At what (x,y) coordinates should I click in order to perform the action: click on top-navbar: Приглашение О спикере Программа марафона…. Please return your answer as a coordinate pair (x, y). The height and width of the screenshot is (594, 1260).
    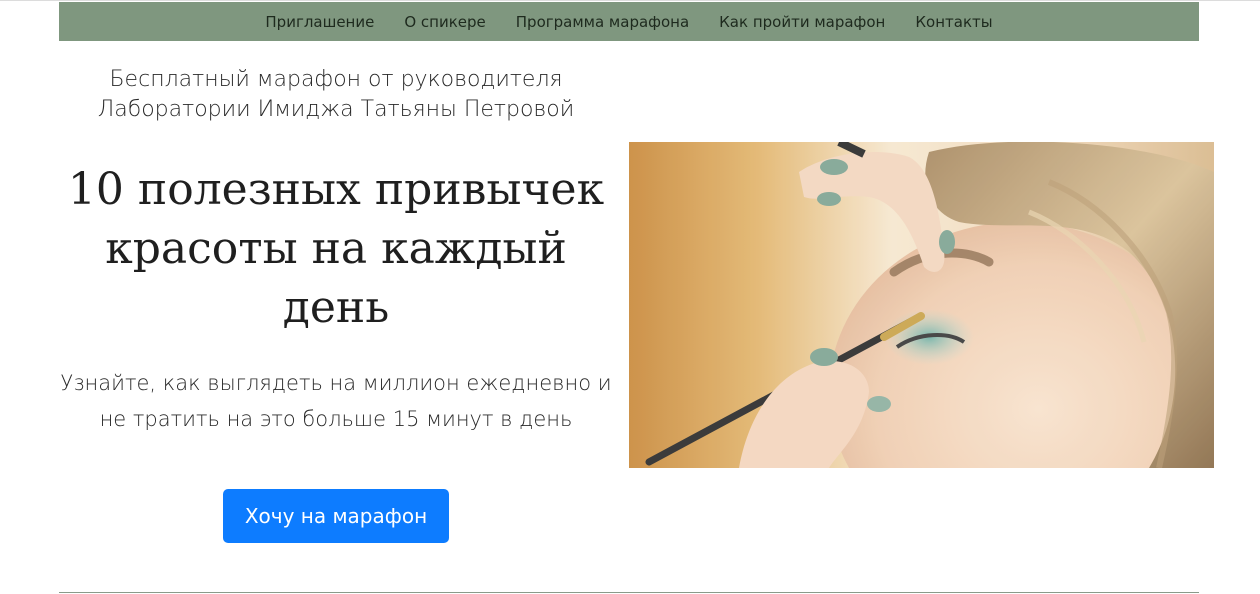
    Looking at the image, I should click on (629, 21).